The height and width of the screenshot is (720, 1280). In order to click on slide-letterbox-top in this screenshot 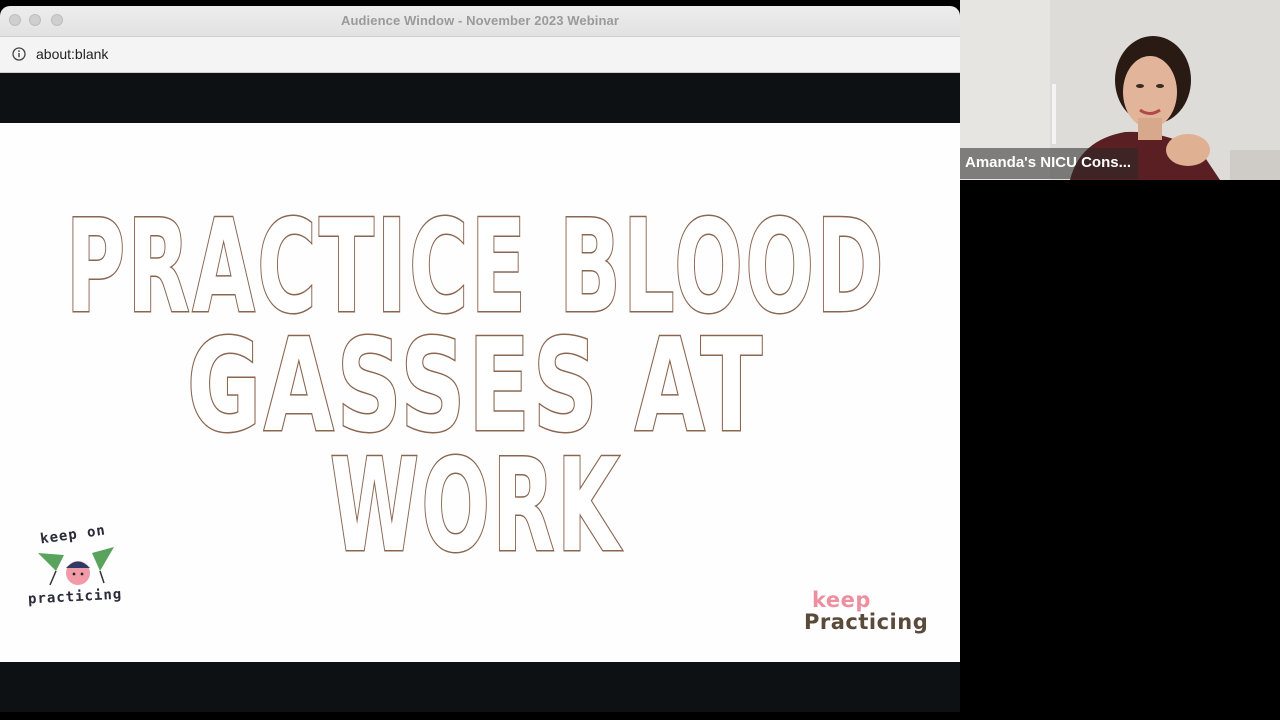, I will do `click(480, 97)`.